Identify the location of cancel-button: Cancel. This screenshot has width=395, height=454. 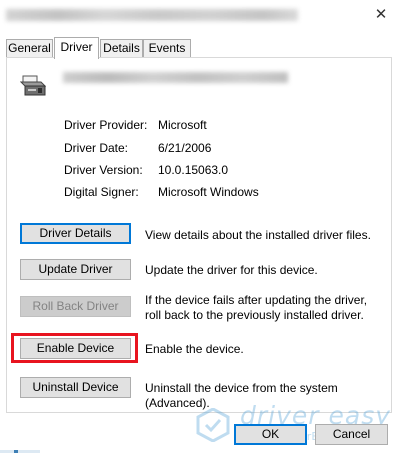
(351, 434).